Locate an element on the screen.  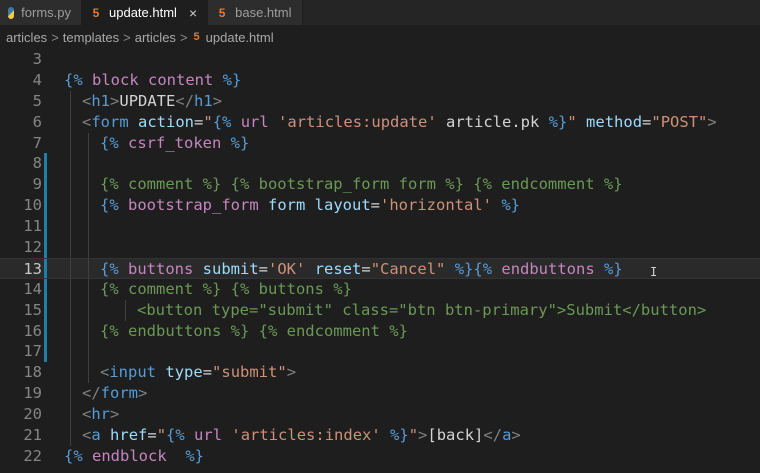
code-line: 18 <input type="submit"> is located at coordinates (380, 373).